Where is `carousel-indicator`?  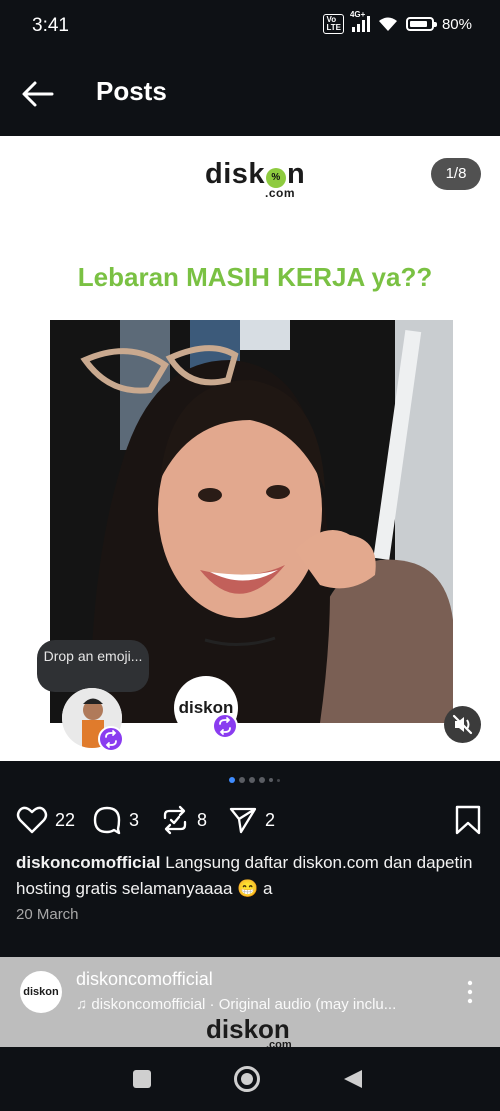 carousel-indicator is located at coordinates (250, 780).